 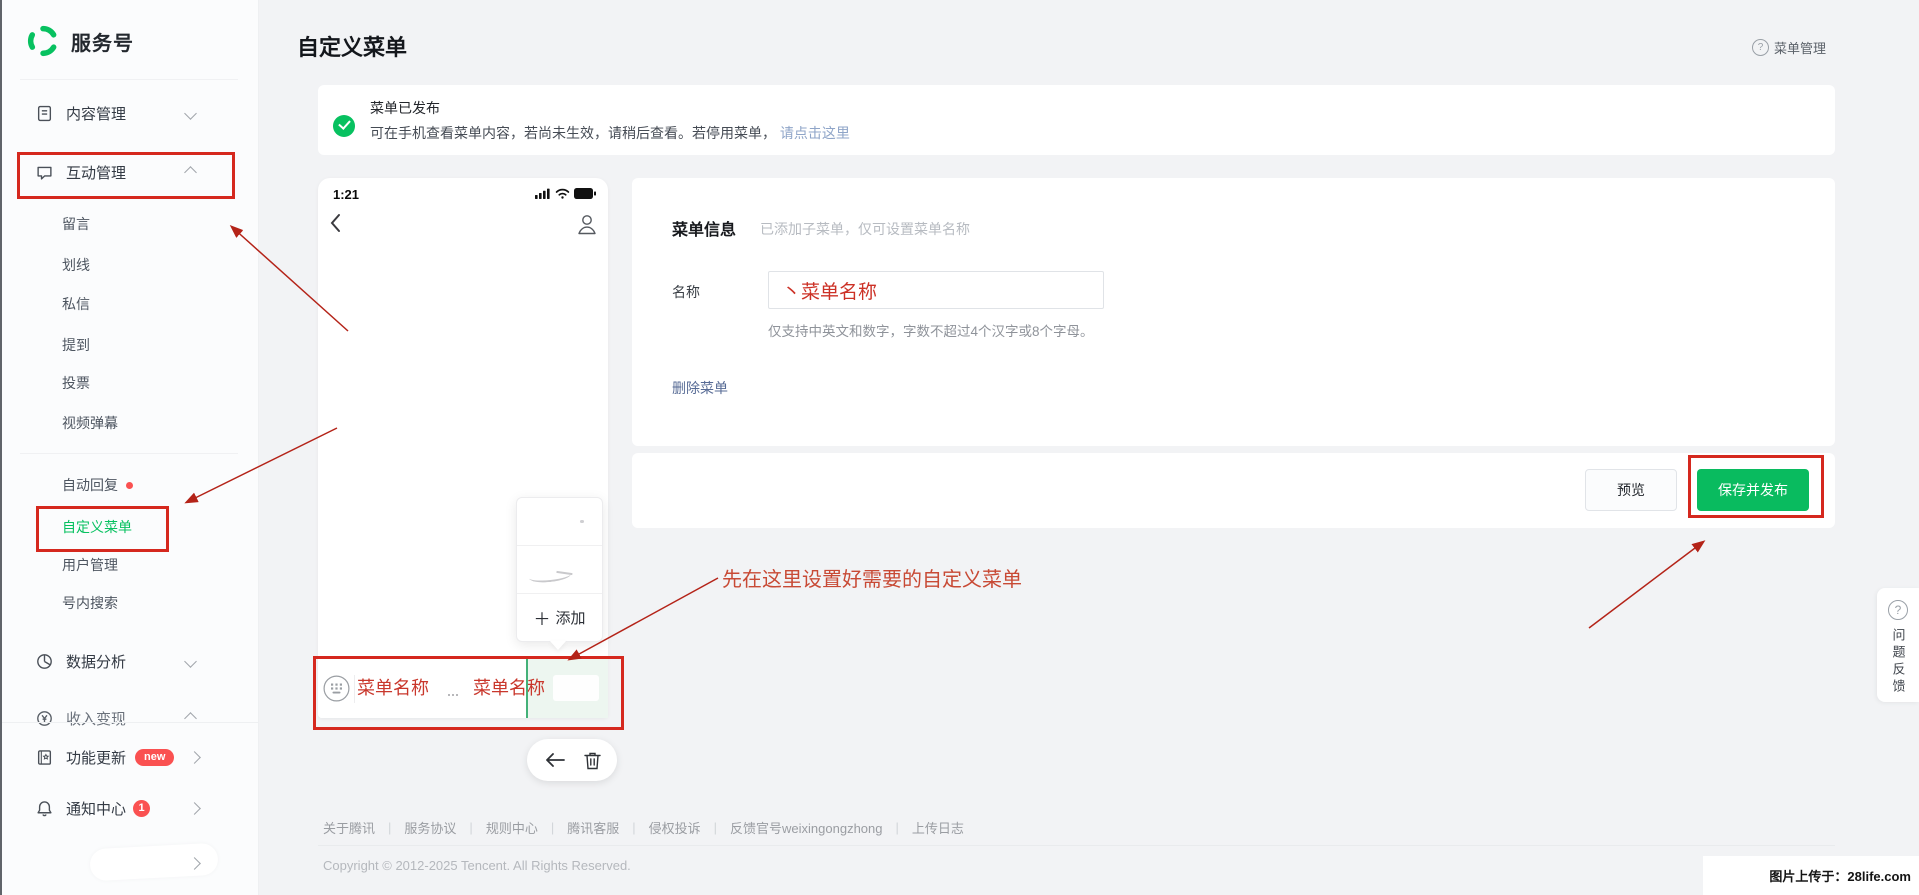 I want to click on book-icon, so click(x=44, y=757).